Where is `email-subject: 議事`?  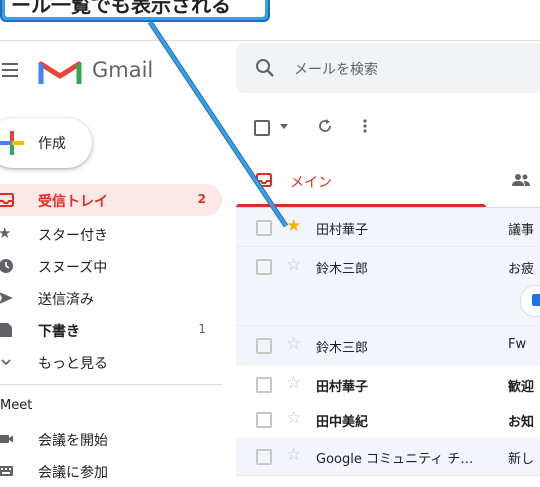
email-subject: 議事 is located at coordinates (521, 230).